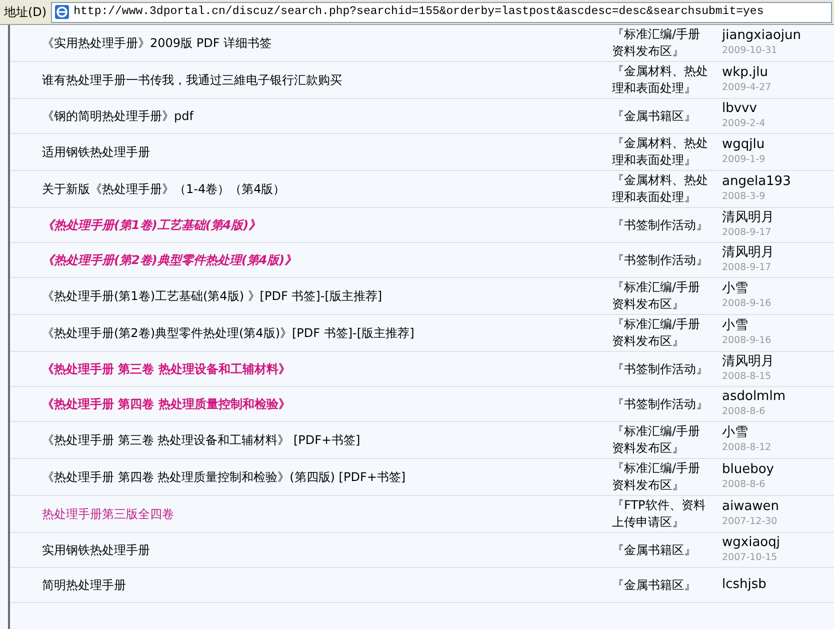  I want to click on thread-title-link: 关于新版《热处理手册》（1-4卷）（第4版）, so click(164, 189).